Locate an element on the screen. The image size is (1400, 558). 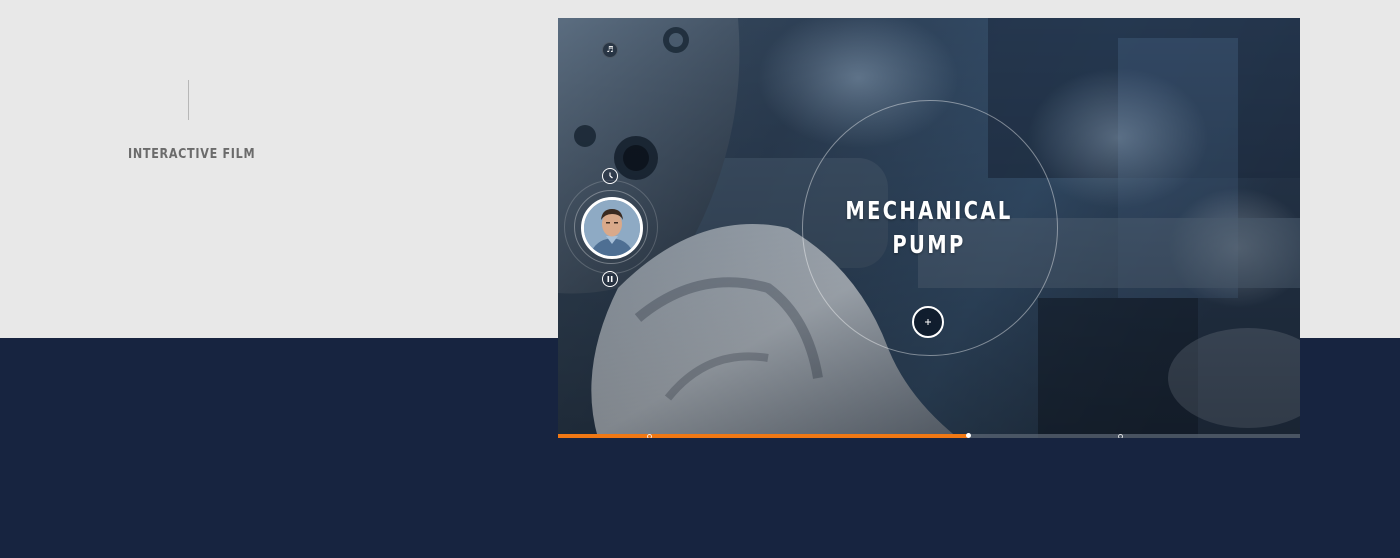
label-divider is located at coordinates (188, 100).